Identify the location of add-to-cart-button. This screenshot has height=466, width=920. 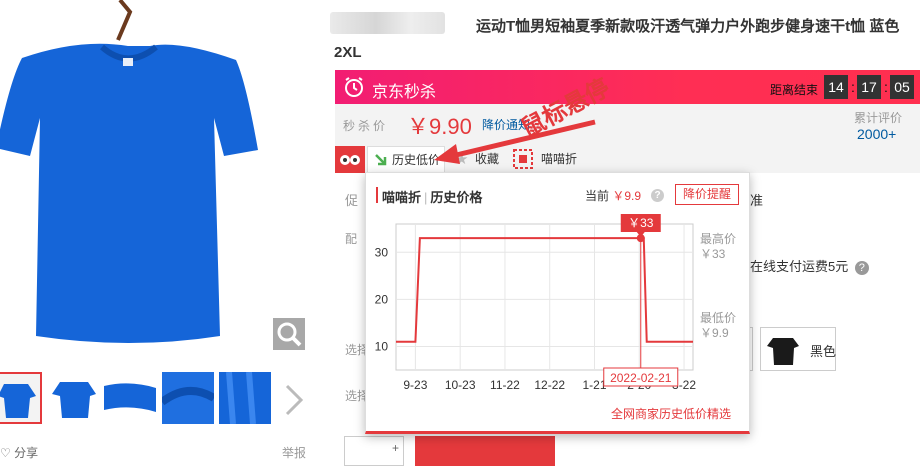
(485, 451).